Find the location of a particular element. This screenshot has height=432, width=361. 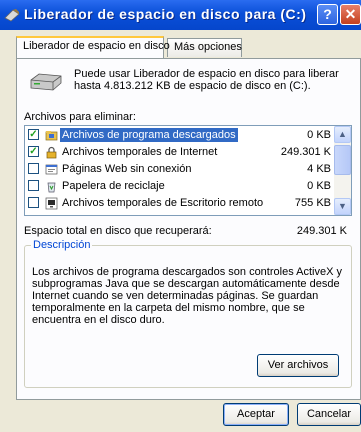

list-item: ✓ Archivos de programa descargados 0 KB is located at coordinates (180, 135).